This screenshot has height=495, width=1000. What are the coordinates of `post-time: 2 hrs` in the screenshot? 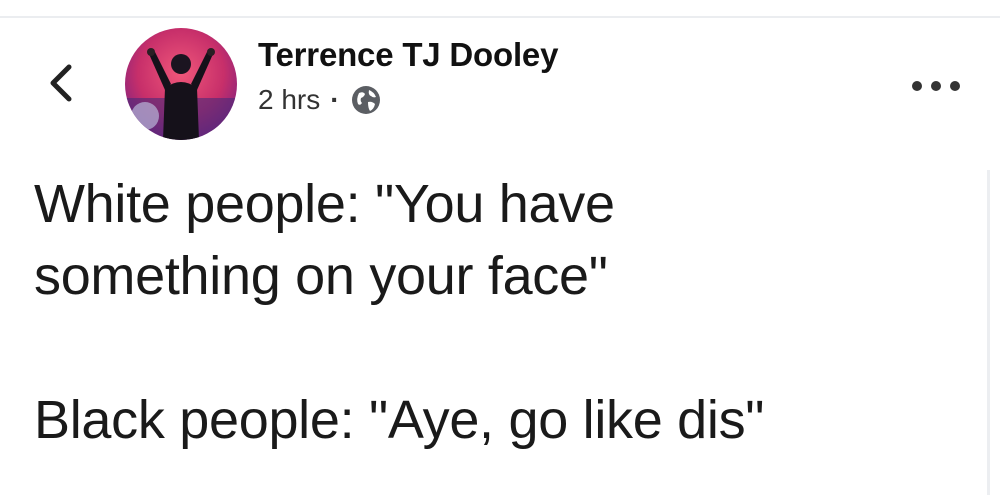 It's located at (289, 100).